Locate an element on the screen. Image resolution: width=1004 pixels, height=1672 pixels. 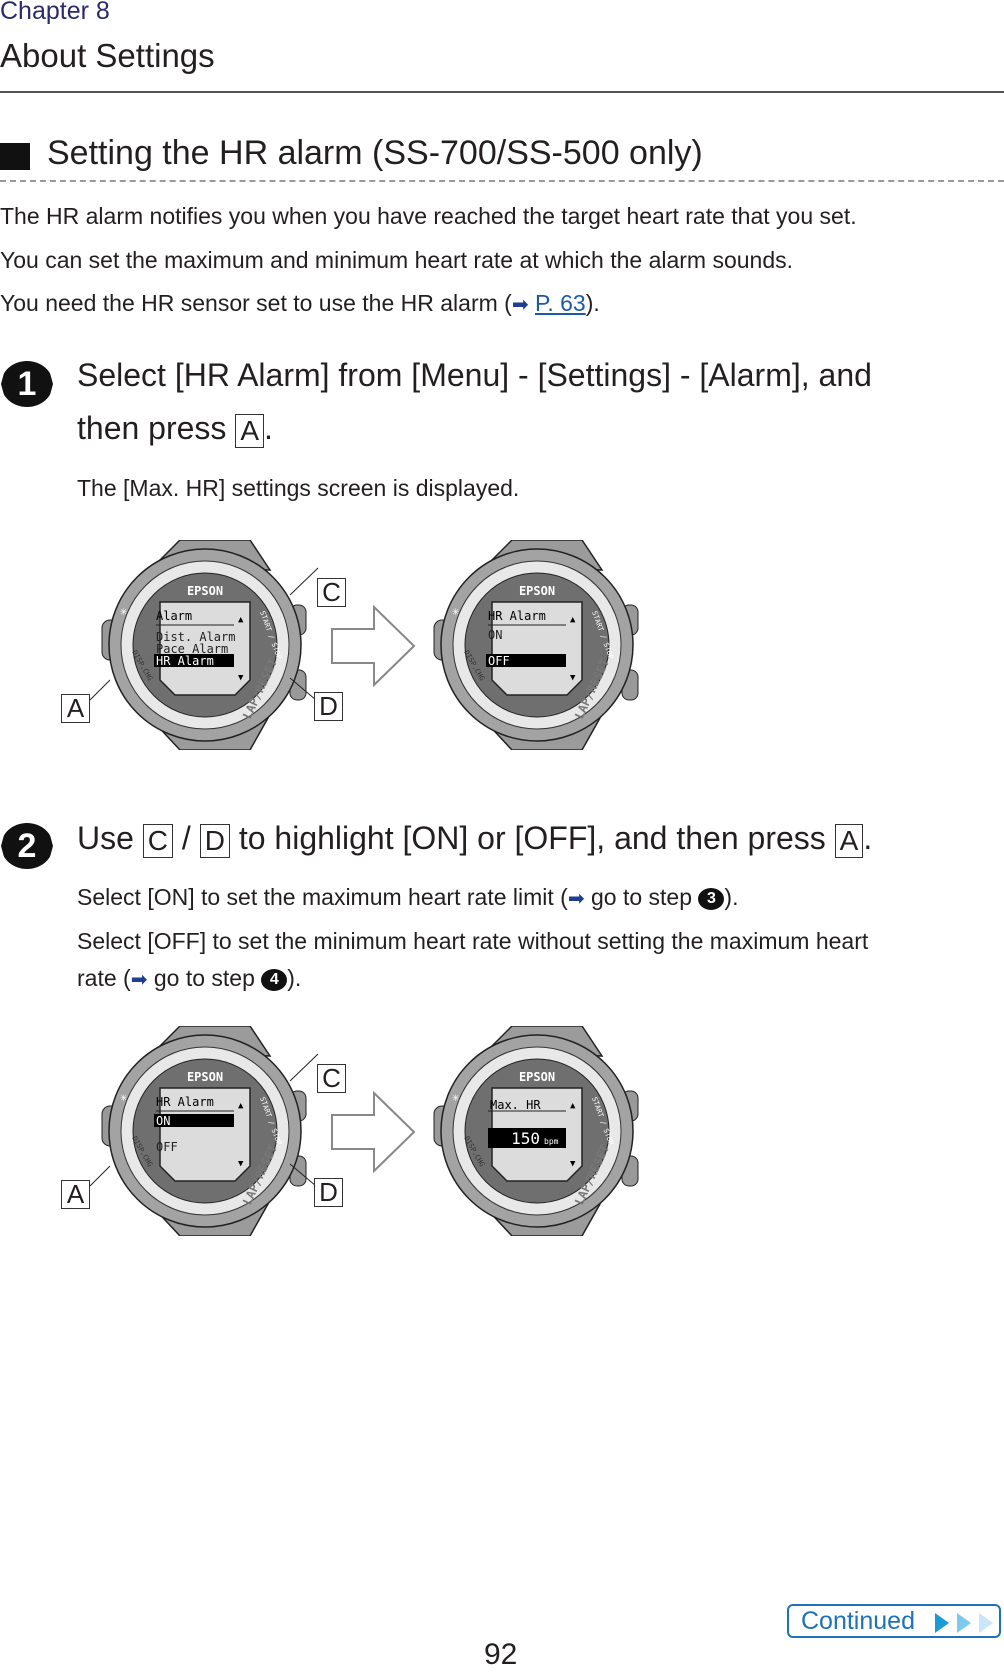
continued-label: Continued is located at coordinates (858, 1621).